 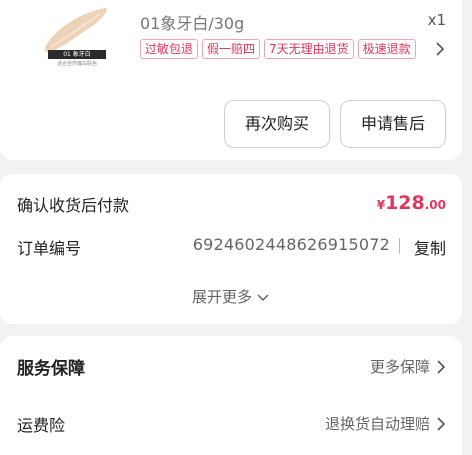 What do you see at coordinates (399, 367) in the screenshot?
I see `more-guarantees-label: 更多保障` at bounding box center [399, 367].